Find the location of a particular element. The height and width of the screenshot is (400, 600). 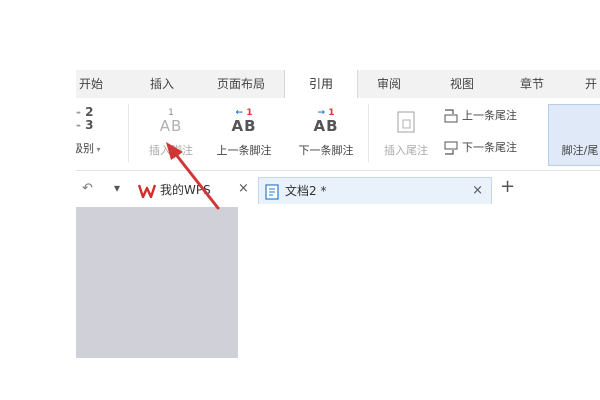

tab-my-wps-label: 我的WPS is located at coordinates (185, 190).